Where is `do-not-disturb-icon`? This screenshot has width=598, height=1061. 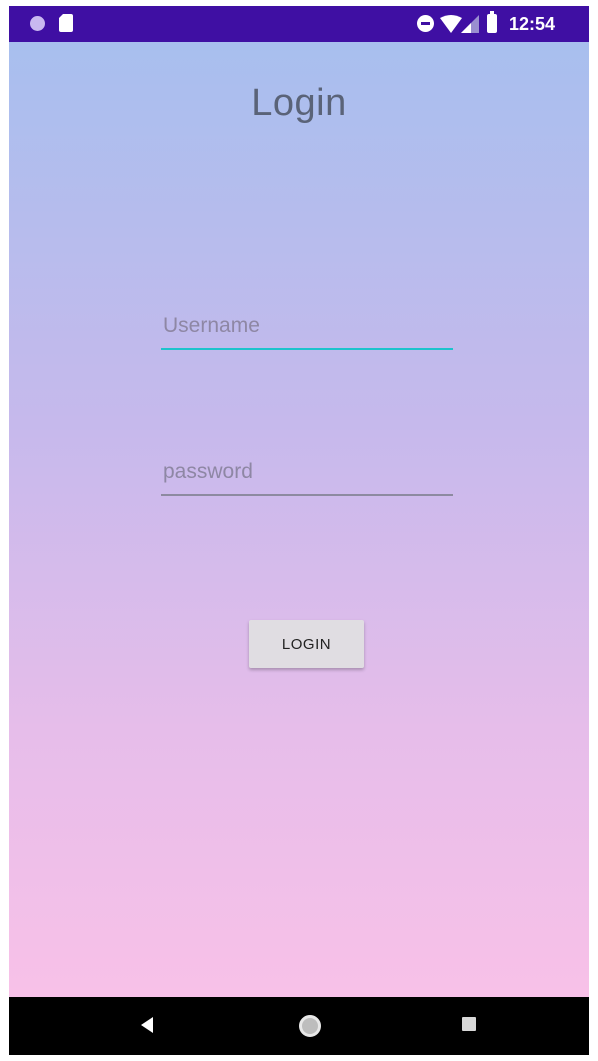
do-not-disturb-icon is located at coordinates (425, 23).